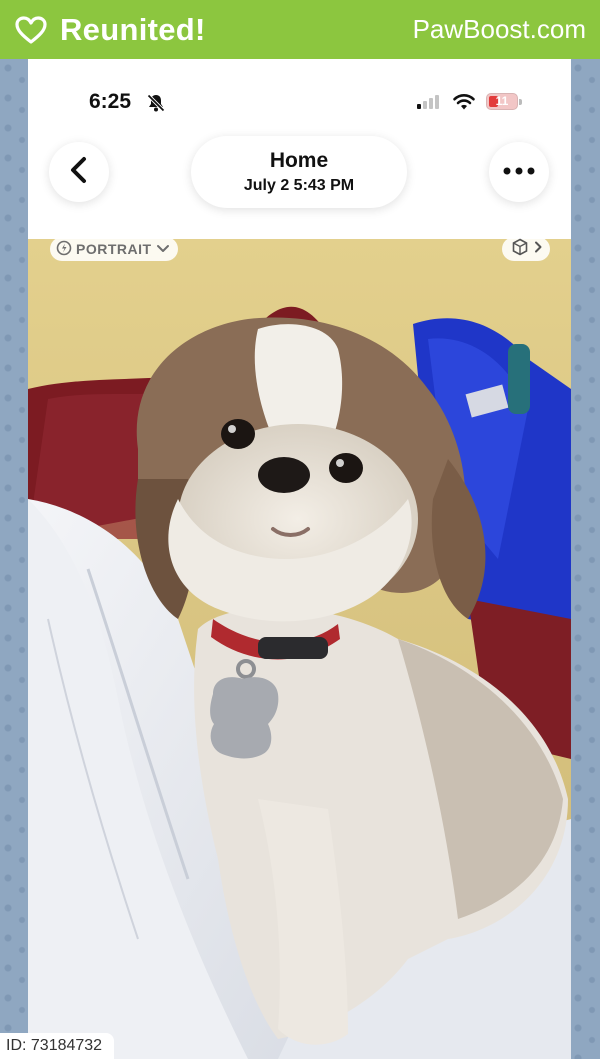 The image size is (600, 1059). I want to click on more-button, so click(519, 172).